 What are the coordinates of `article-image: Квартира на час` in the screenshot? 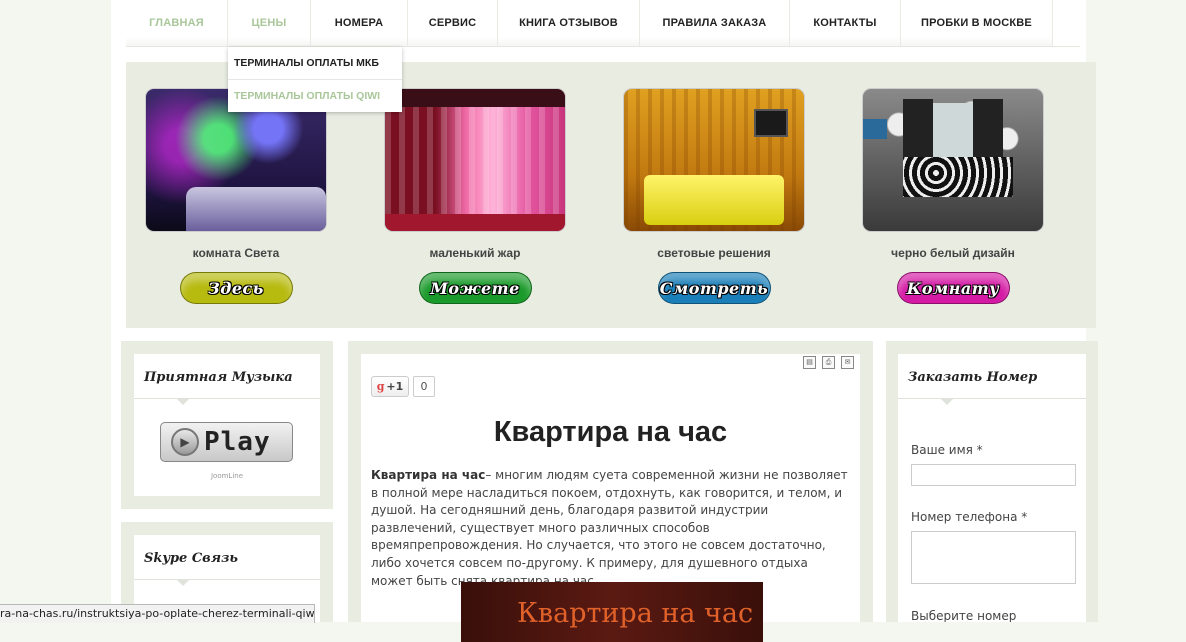 It's located at (612, 612).